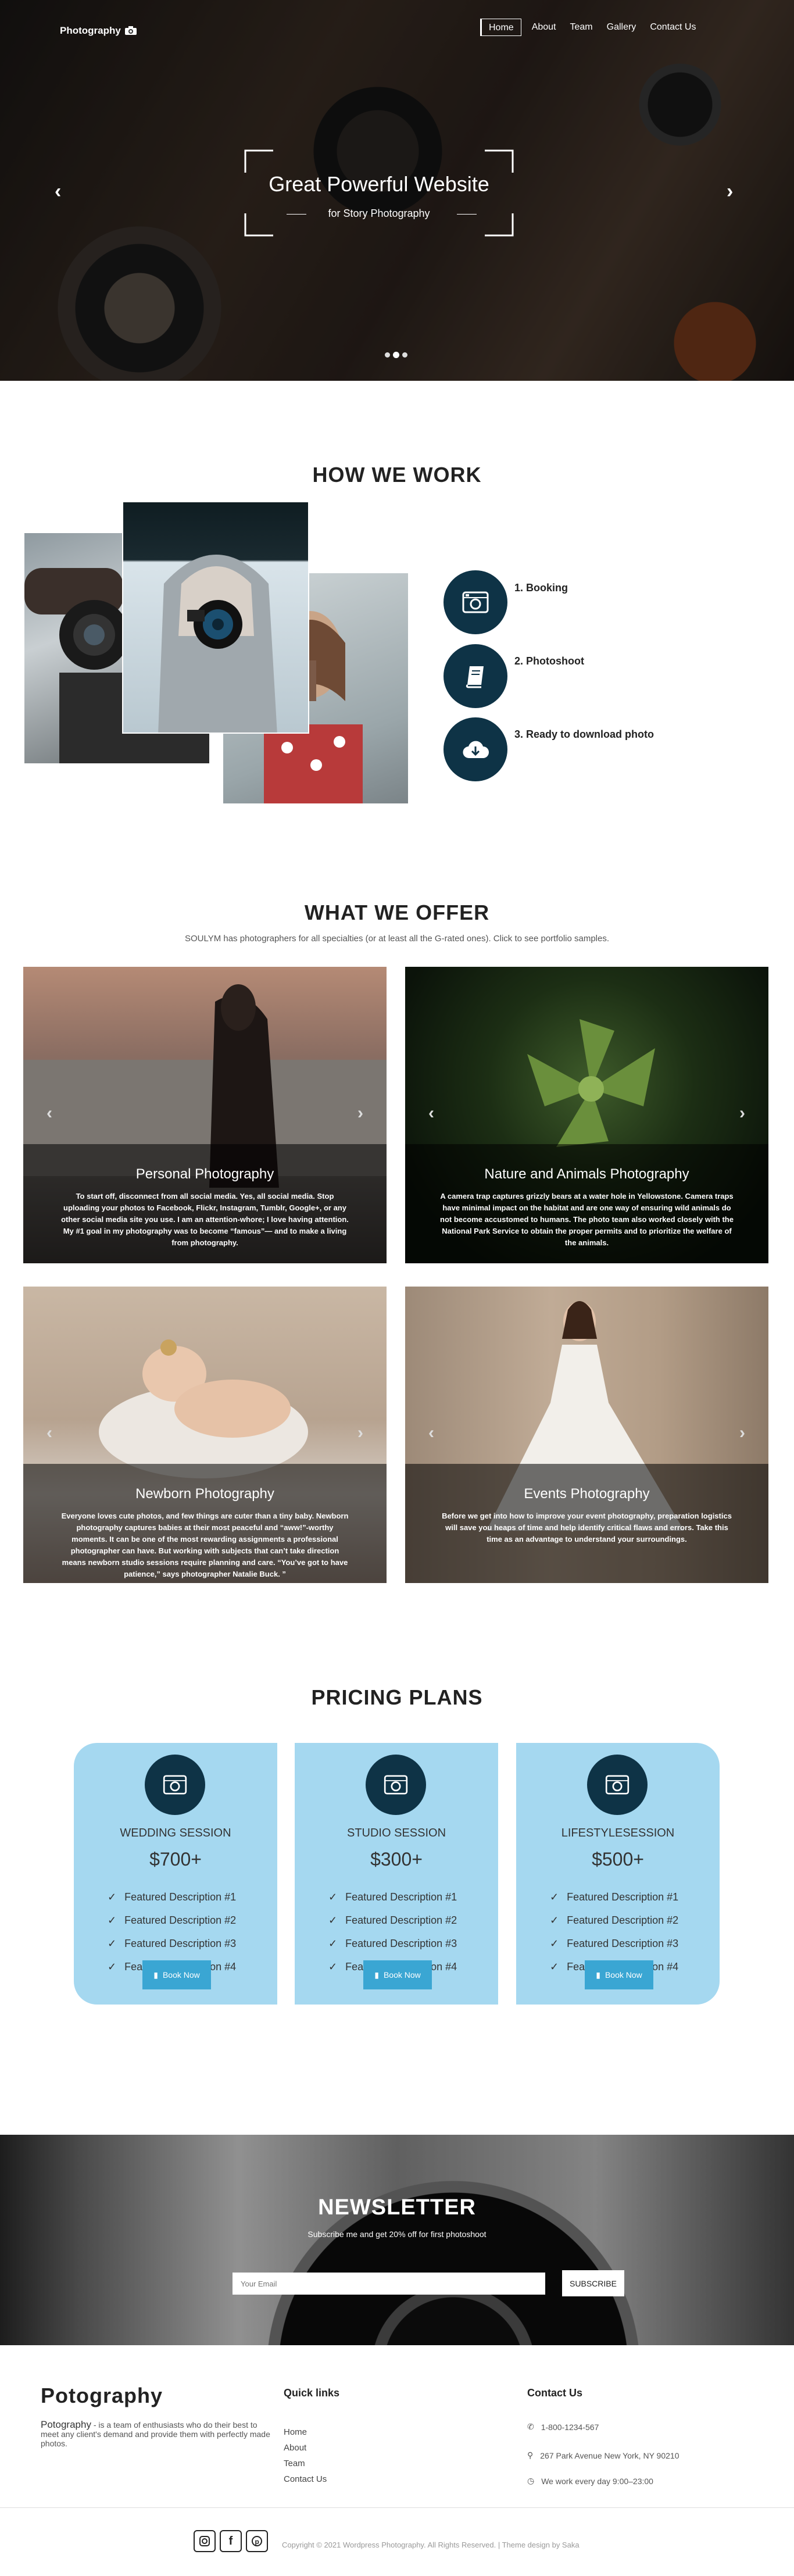 The image size is (794, 2576). Describe the element at coordinates (541, 588) in the screenshot. I see `step-booking: 1. Booking` at that location.